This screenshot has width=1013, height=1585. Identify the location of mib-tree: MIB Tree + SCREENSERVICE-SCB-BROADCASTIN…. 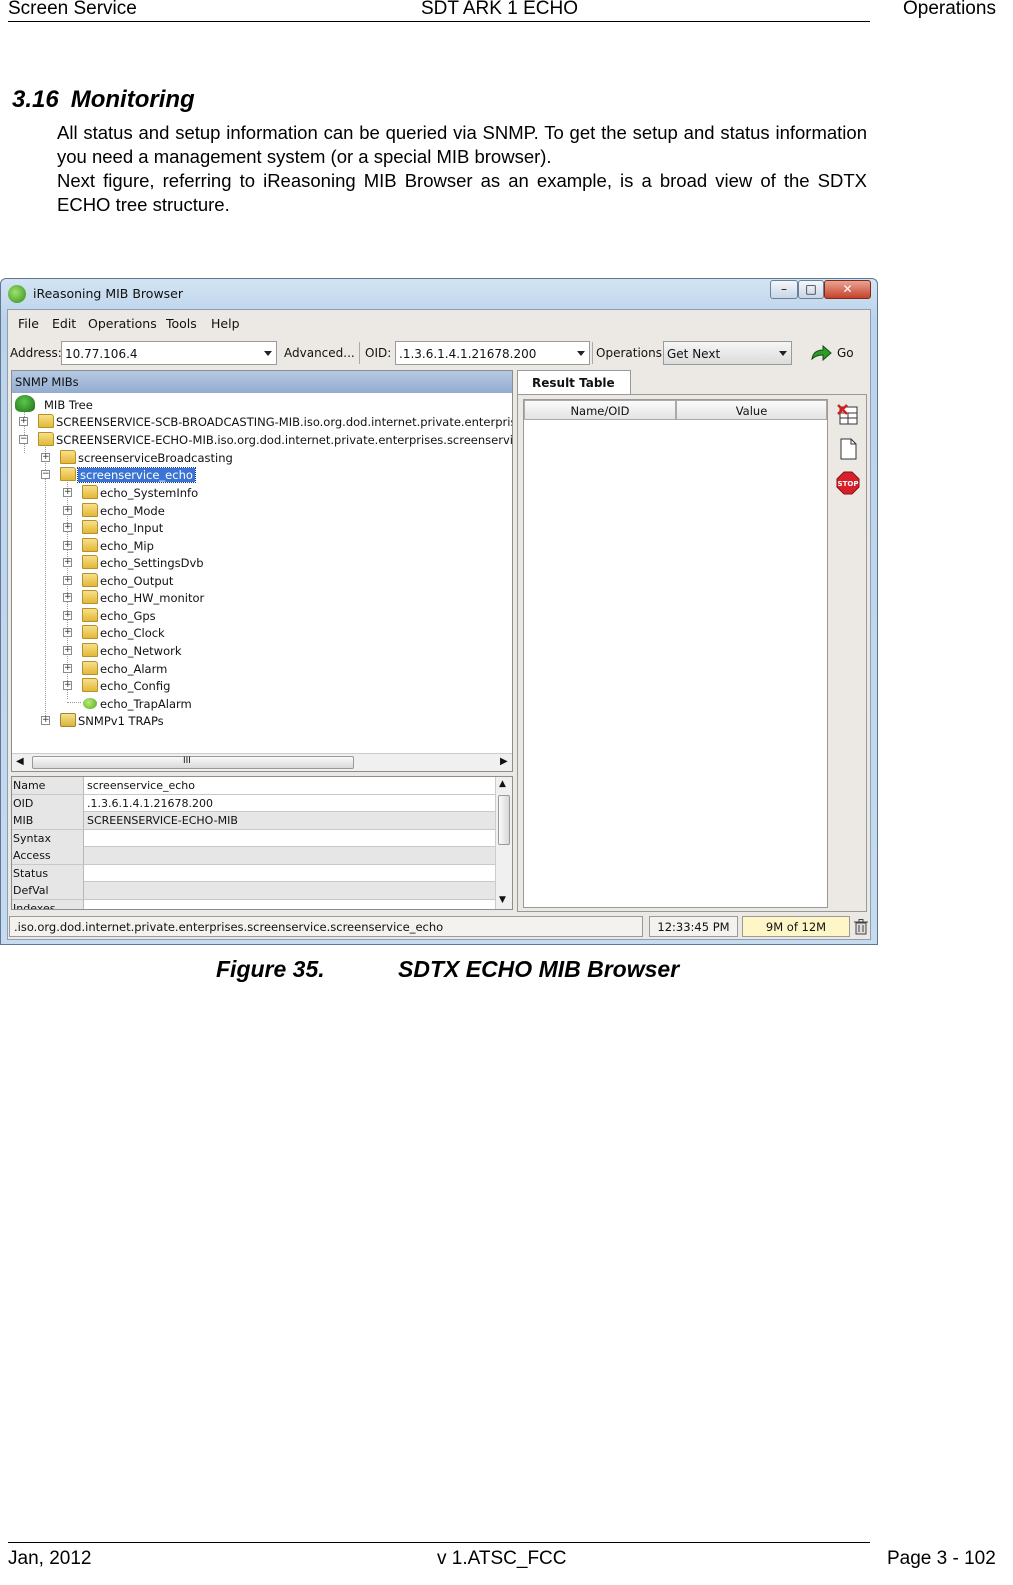
(262, 573).